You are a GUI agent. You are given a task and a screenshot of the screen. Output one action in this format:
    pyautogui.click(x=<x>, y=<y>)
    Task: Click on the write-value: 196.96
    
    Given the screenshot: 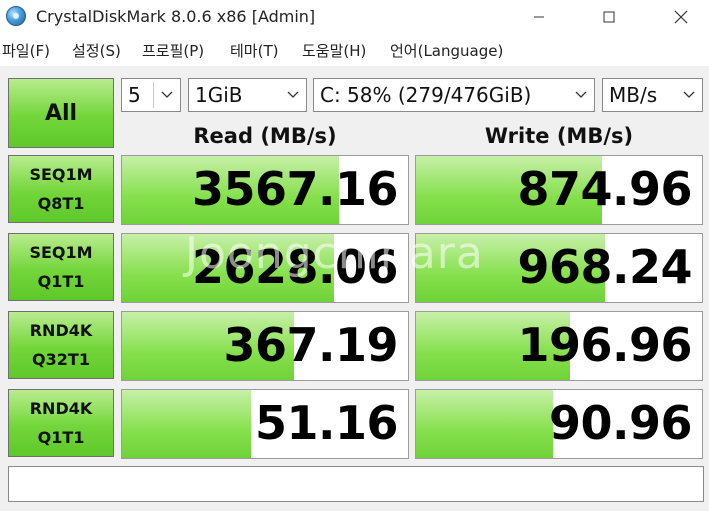 What is the action you would take?
    pyautogui.click(x=604, y=345)
    